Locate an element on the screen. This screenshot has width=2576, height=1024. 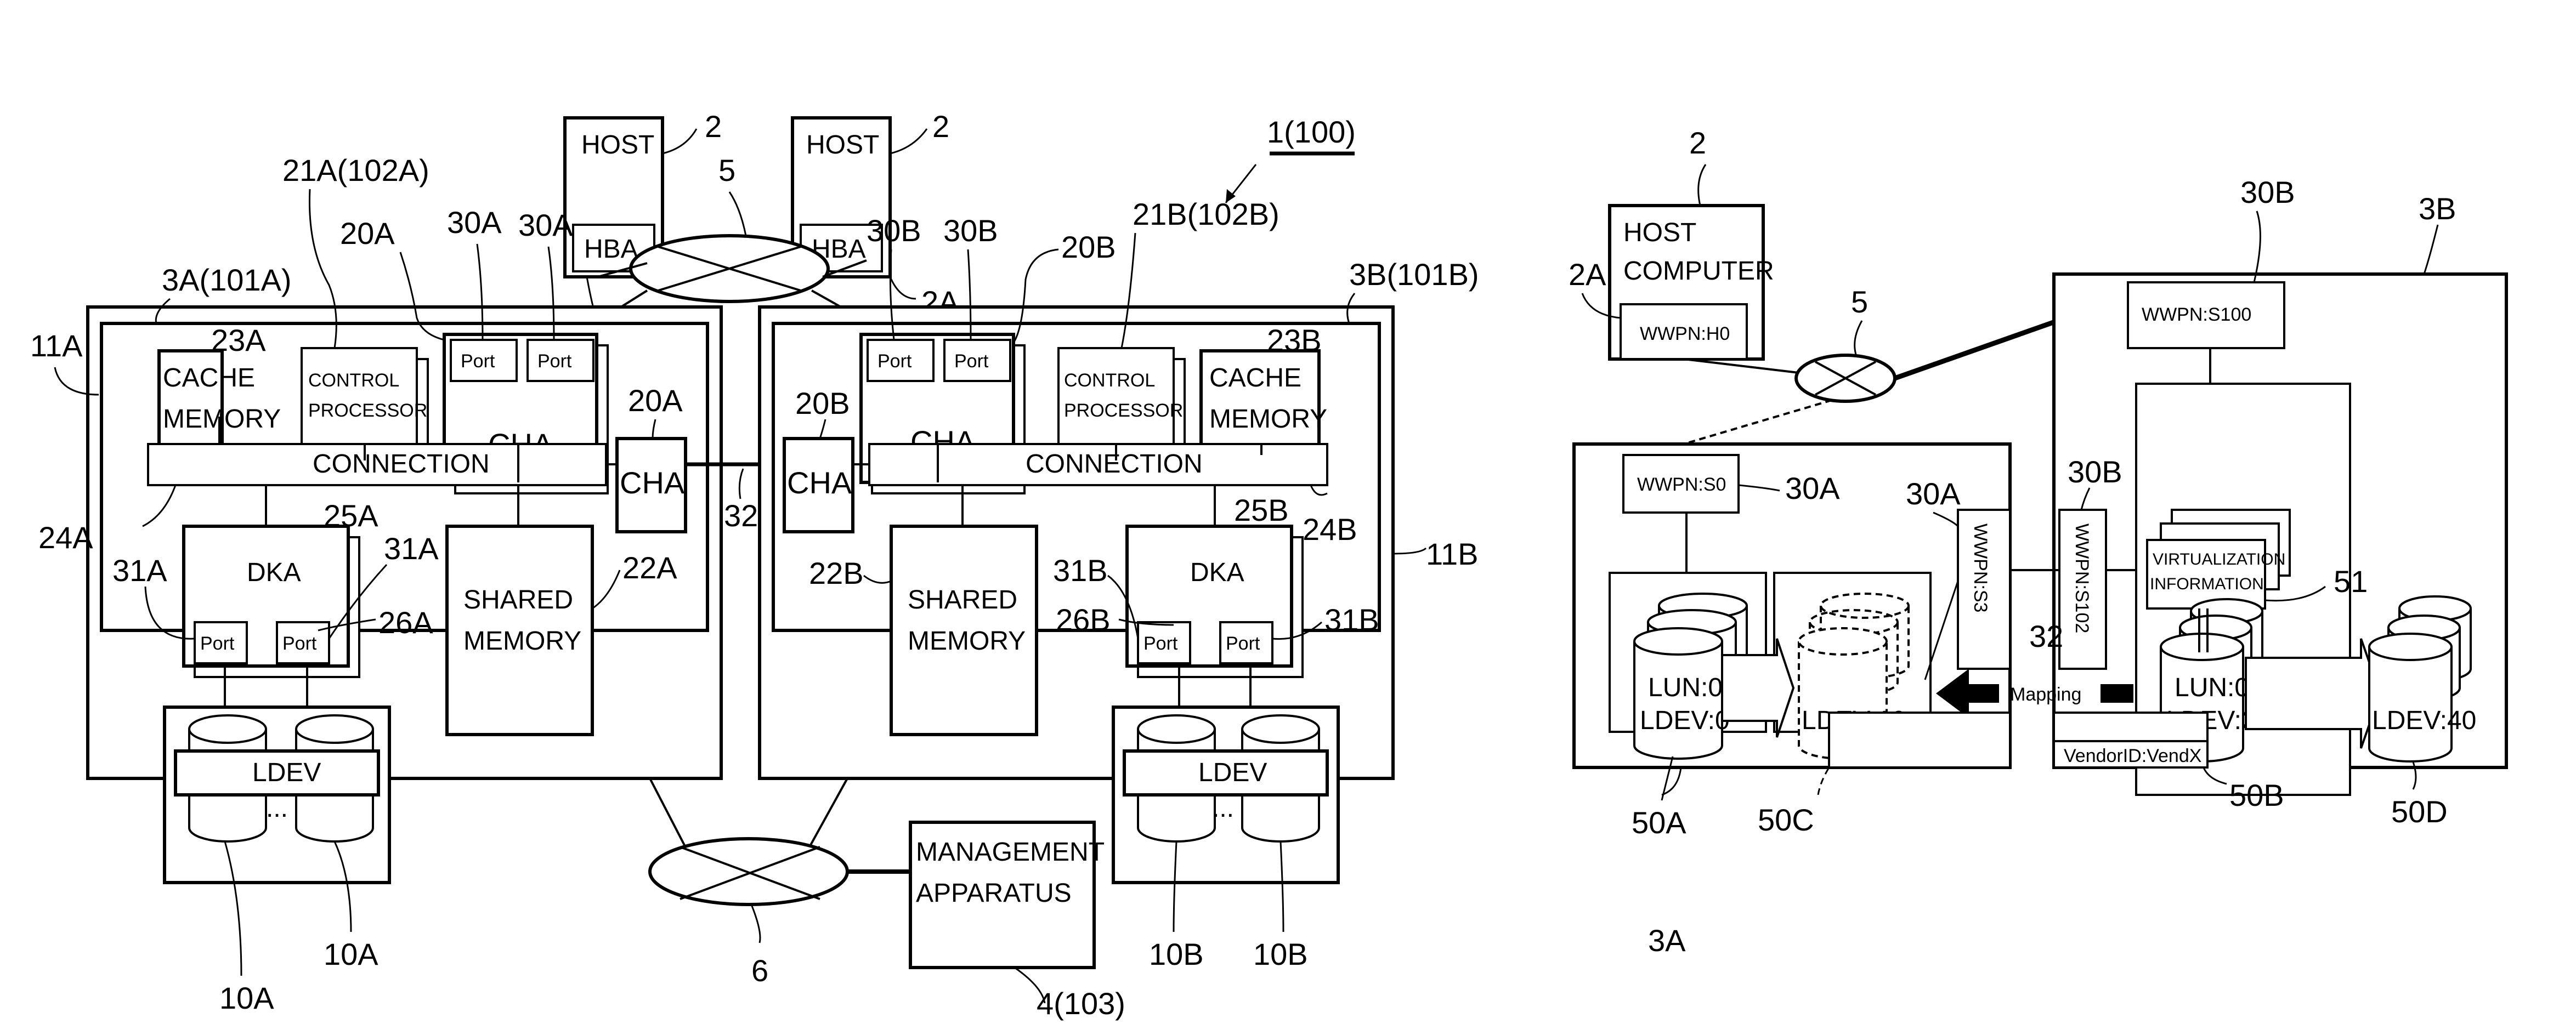
vendor-id-overlay is located at coordinates (1919, 740).